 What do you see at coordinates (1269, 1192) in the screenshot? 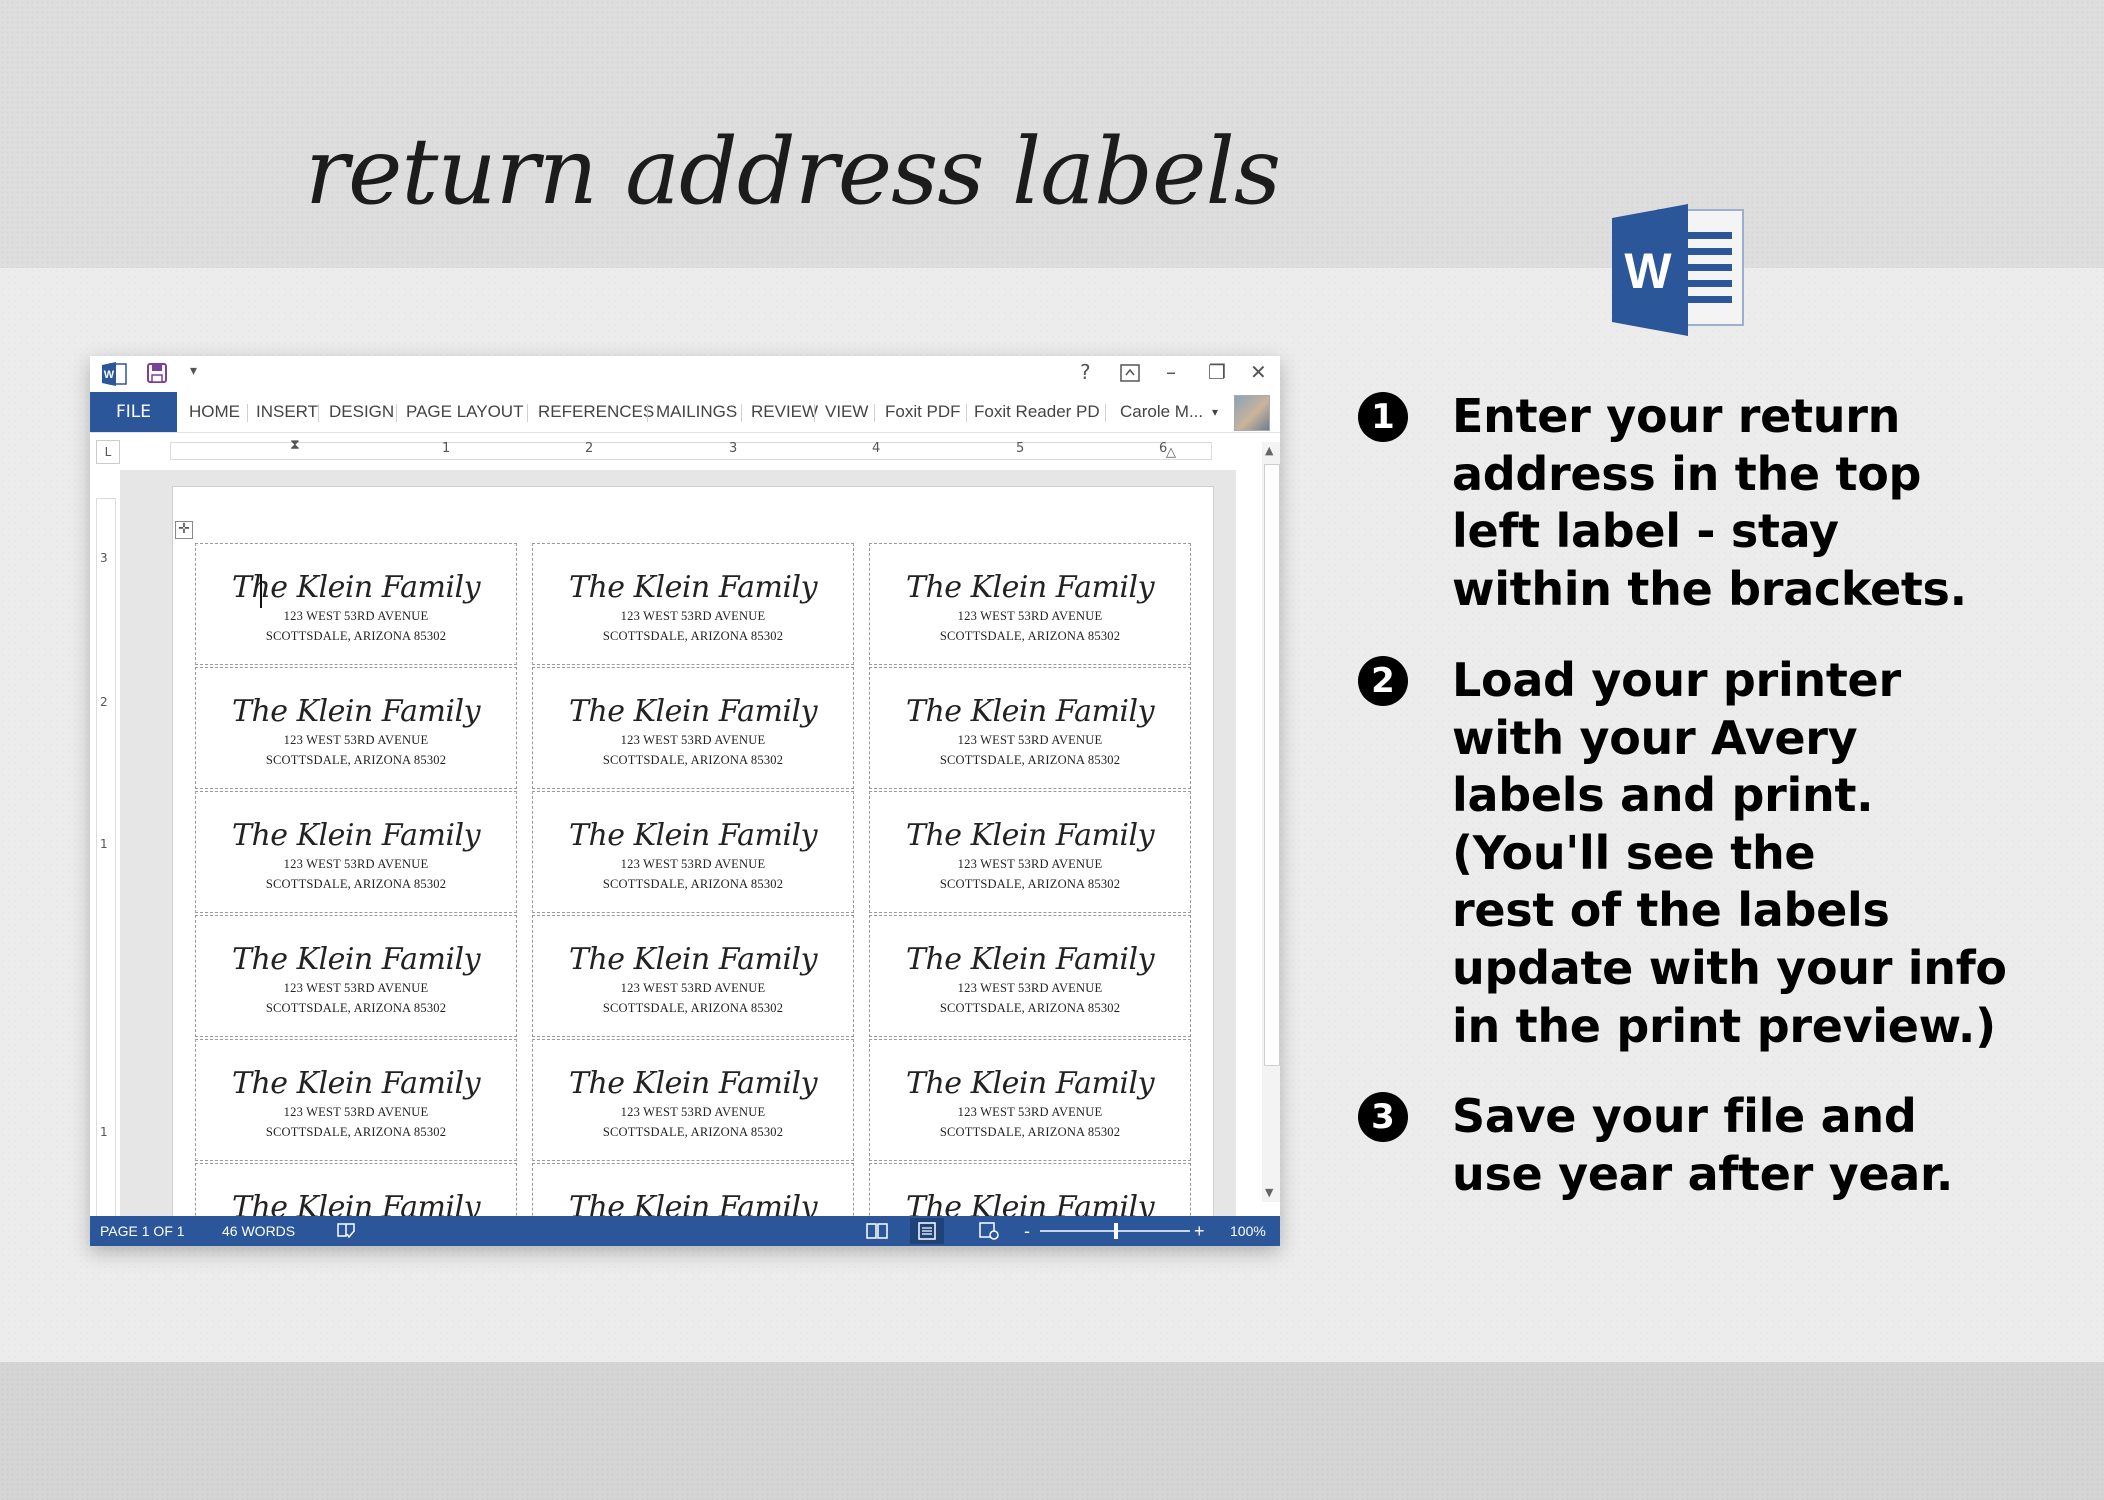
I see `scroll-down-icon: ▼` at bounding box center [1269, 1192].